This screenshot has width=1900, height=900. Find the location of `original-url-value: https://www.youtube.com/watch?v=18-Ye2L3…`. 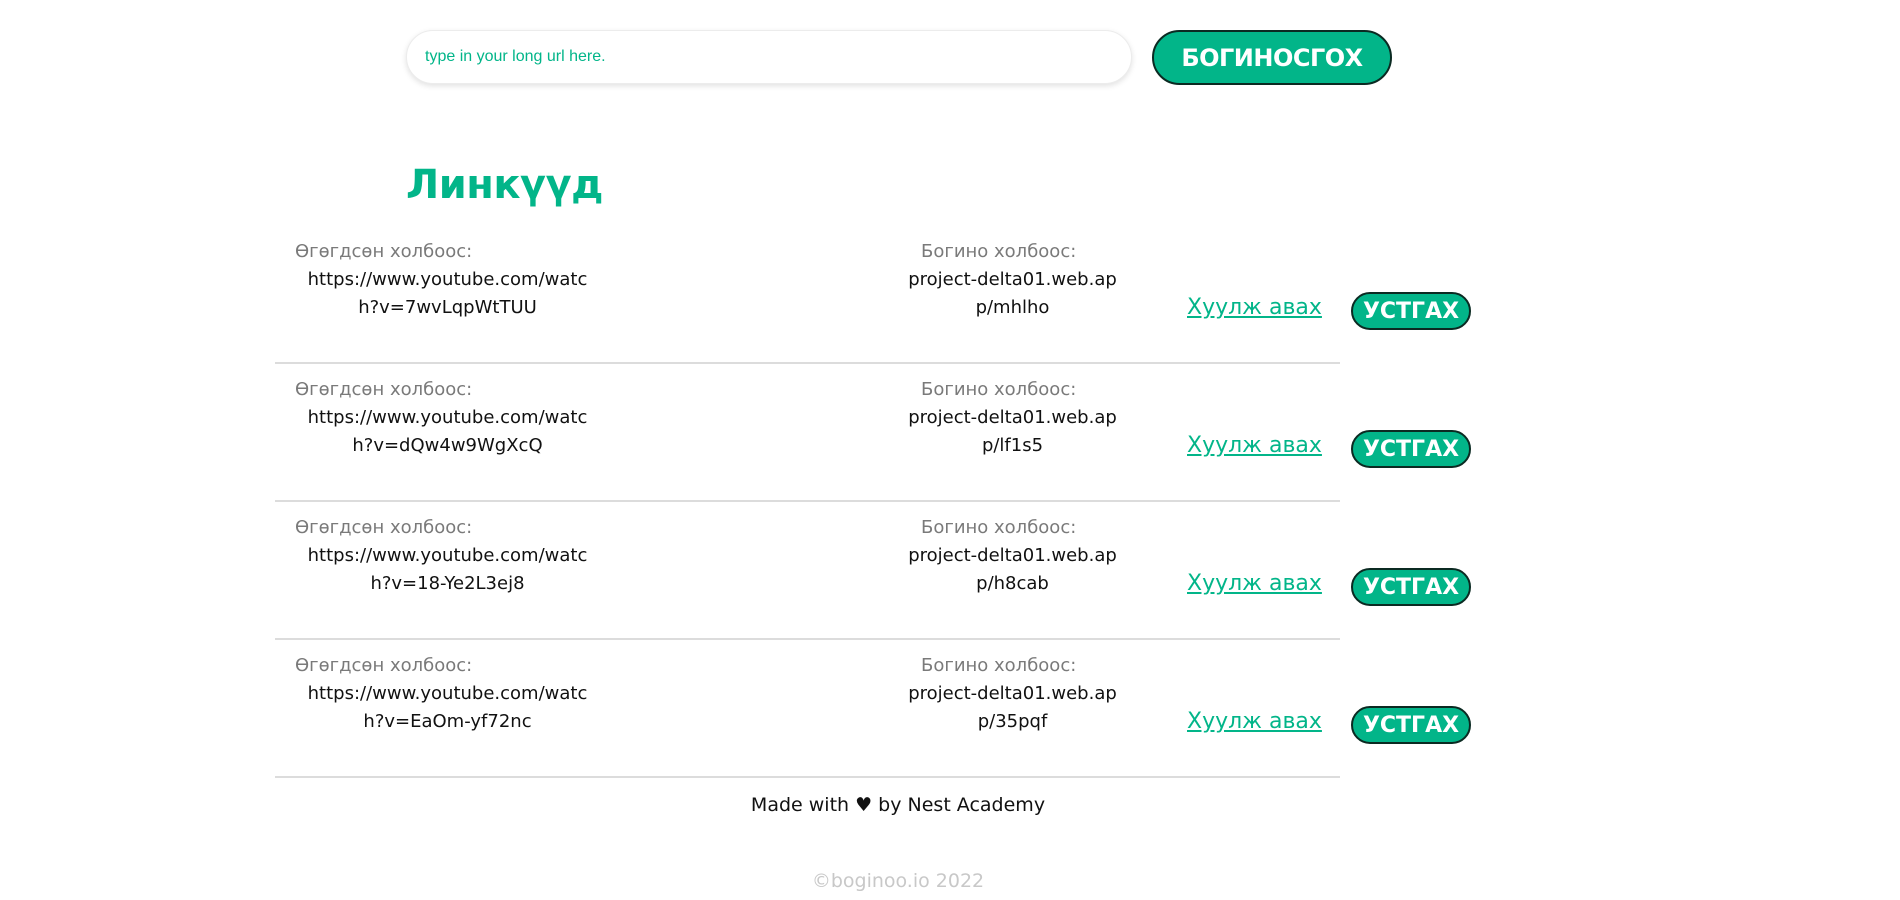

original-url-value: https://www.youtube.com/watch?v=18-Ye2L3… is located at coordinates (447, 569).